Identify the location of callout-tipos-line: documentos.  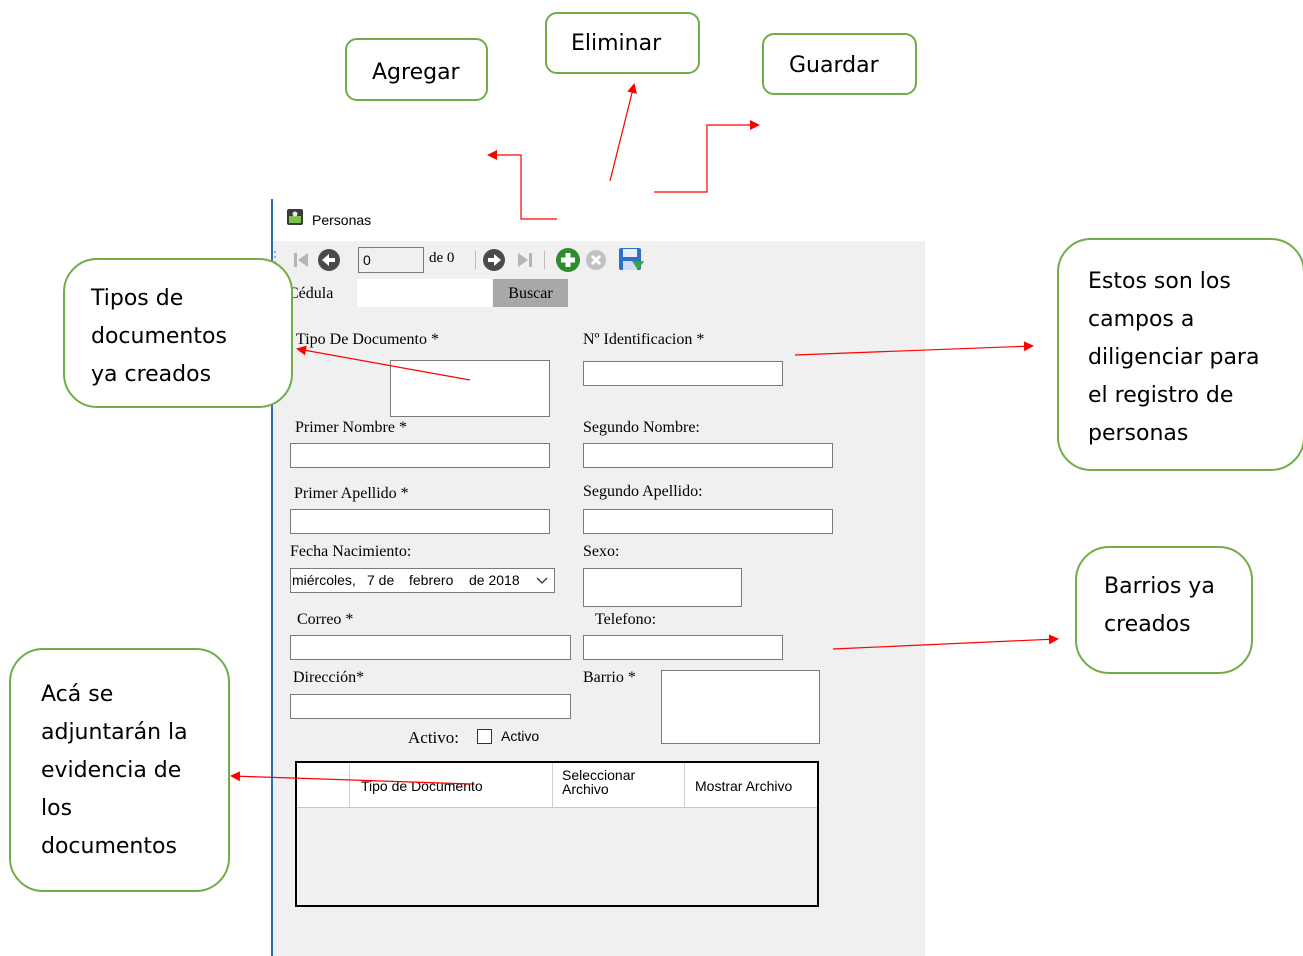
(159, 336).